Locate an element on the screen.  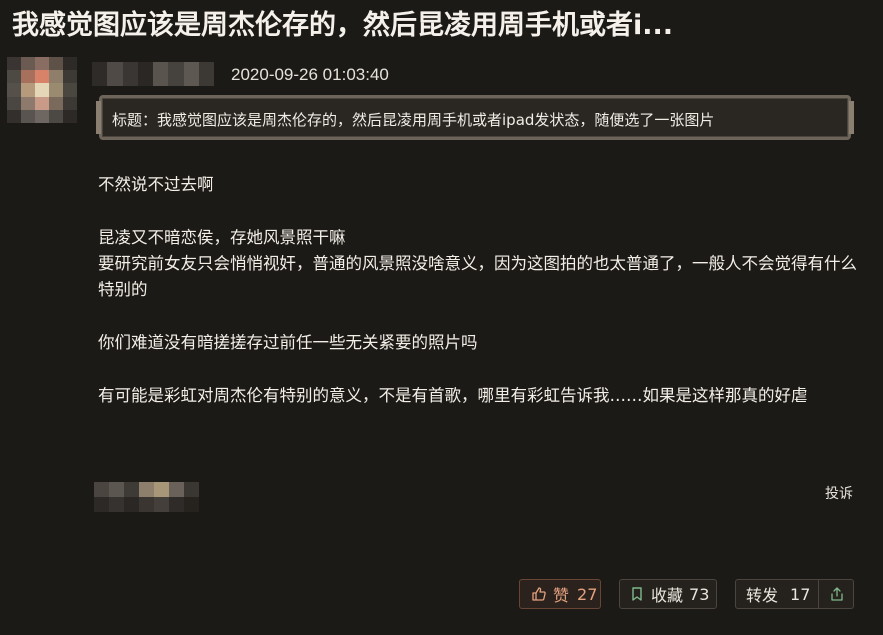
share-label: 转发 is located at coordinates (762, 595).